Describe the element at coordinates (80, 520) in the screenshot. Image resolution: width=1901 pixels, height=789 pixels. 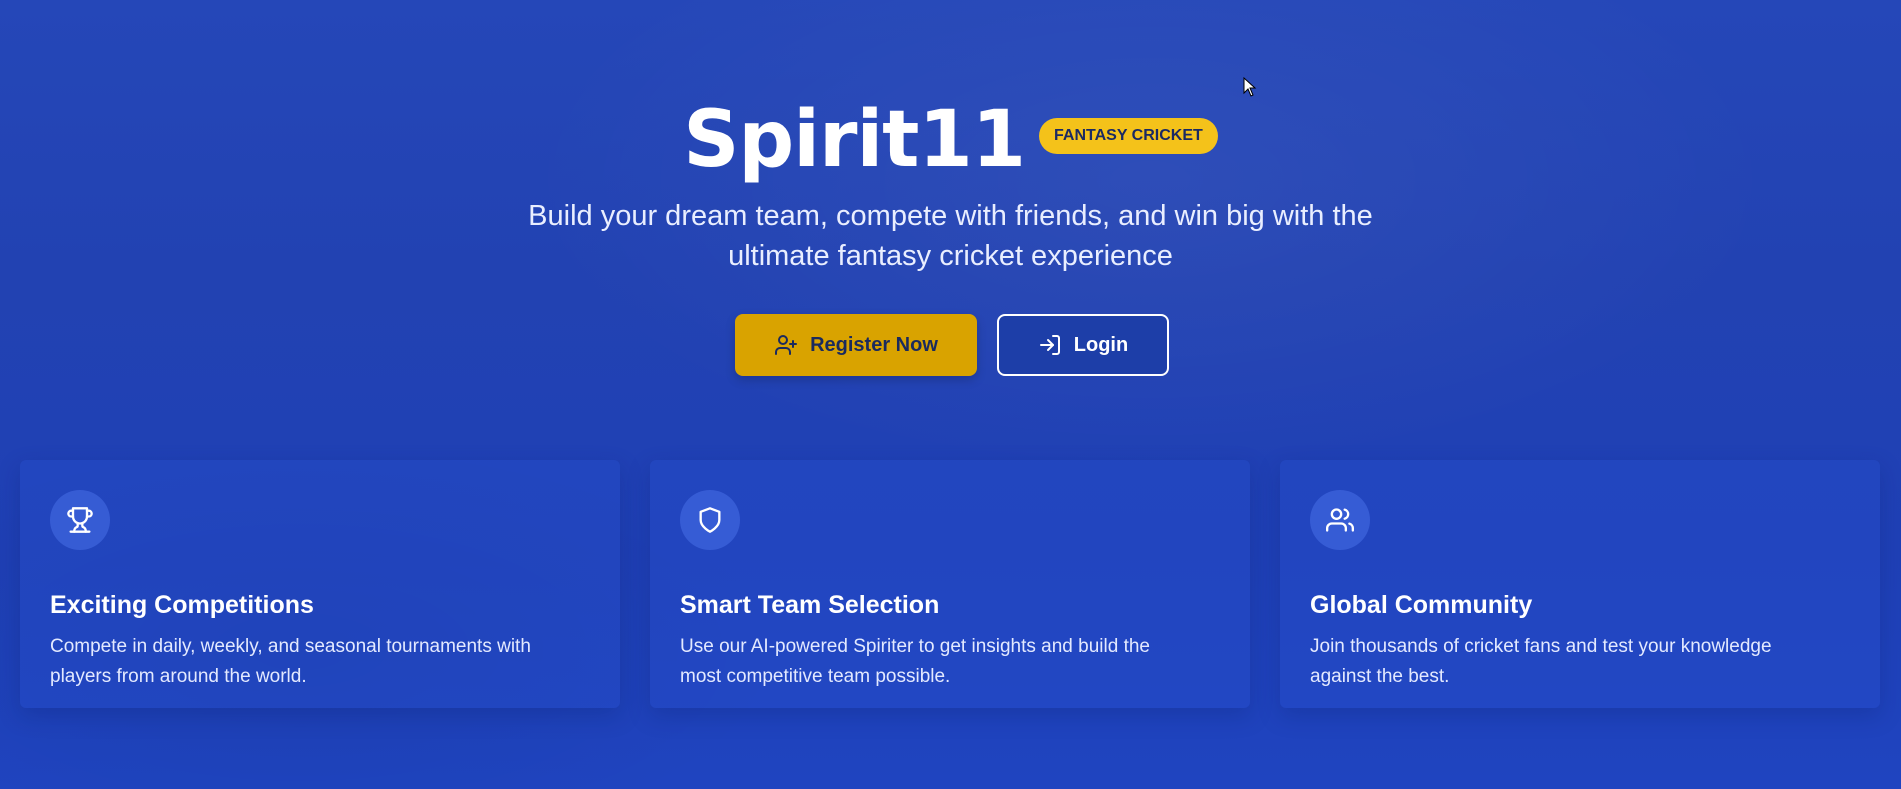
I see `trophy-icon` at that location.